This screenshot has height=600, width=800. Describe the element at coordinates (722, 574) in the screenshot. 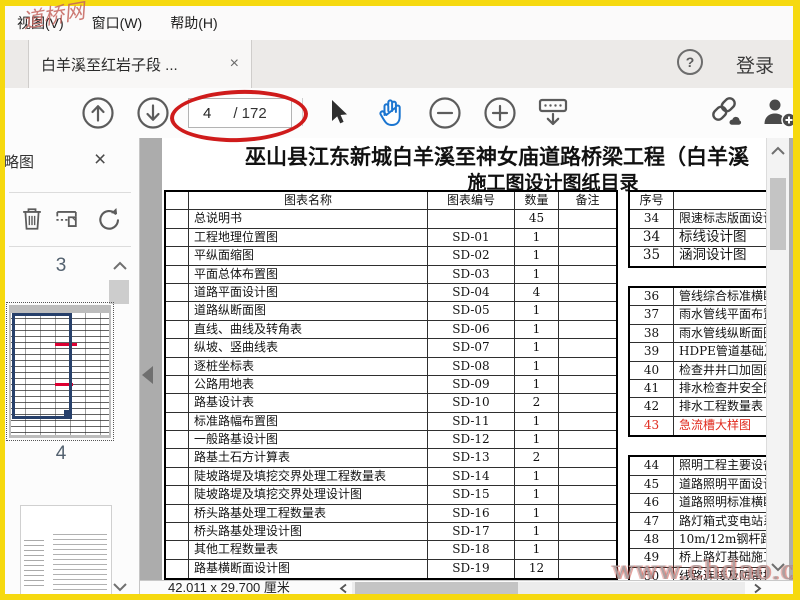

I see `table-cell: 线路连接及防雷接` at that location.